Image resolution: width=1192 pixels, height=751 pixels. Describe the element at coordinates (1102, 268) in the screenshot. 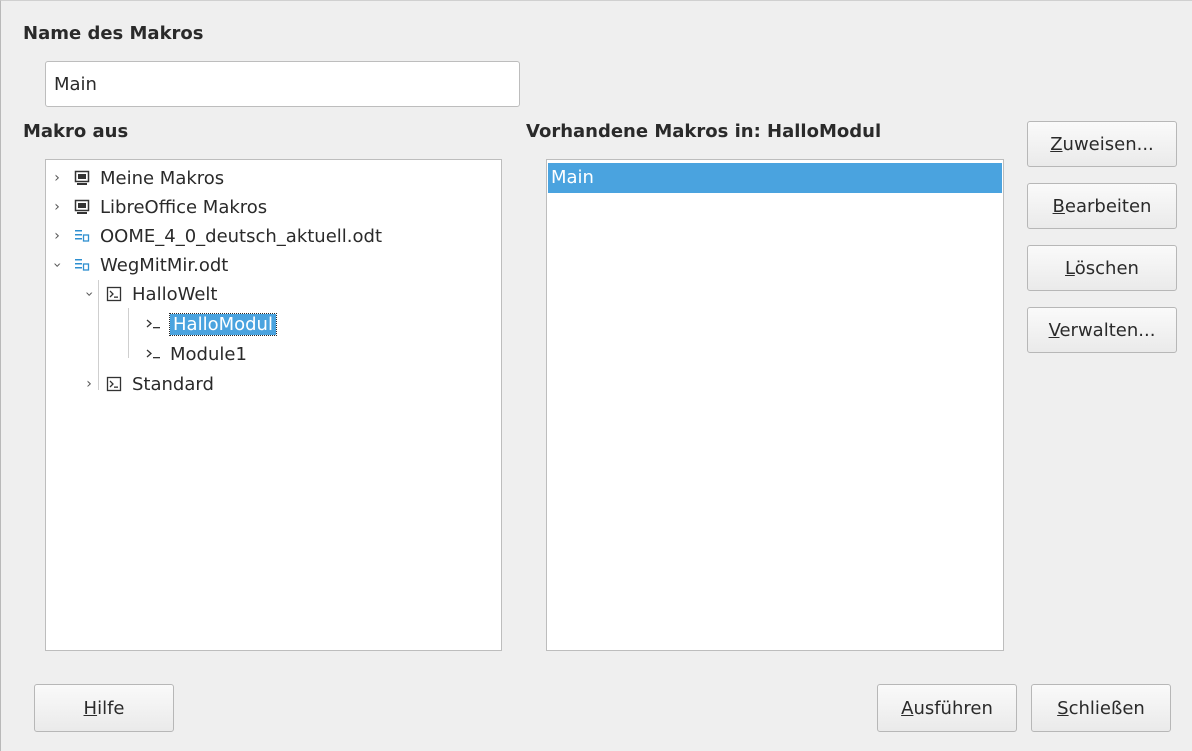

I see `delete-button: Löschen` at that location.